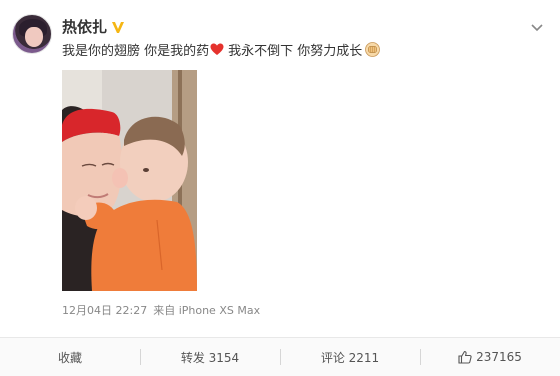 The width and height of the screenshot is (560, 376). I want to click on post-source: 来自 iPhone XS Max, so click(206, 310).